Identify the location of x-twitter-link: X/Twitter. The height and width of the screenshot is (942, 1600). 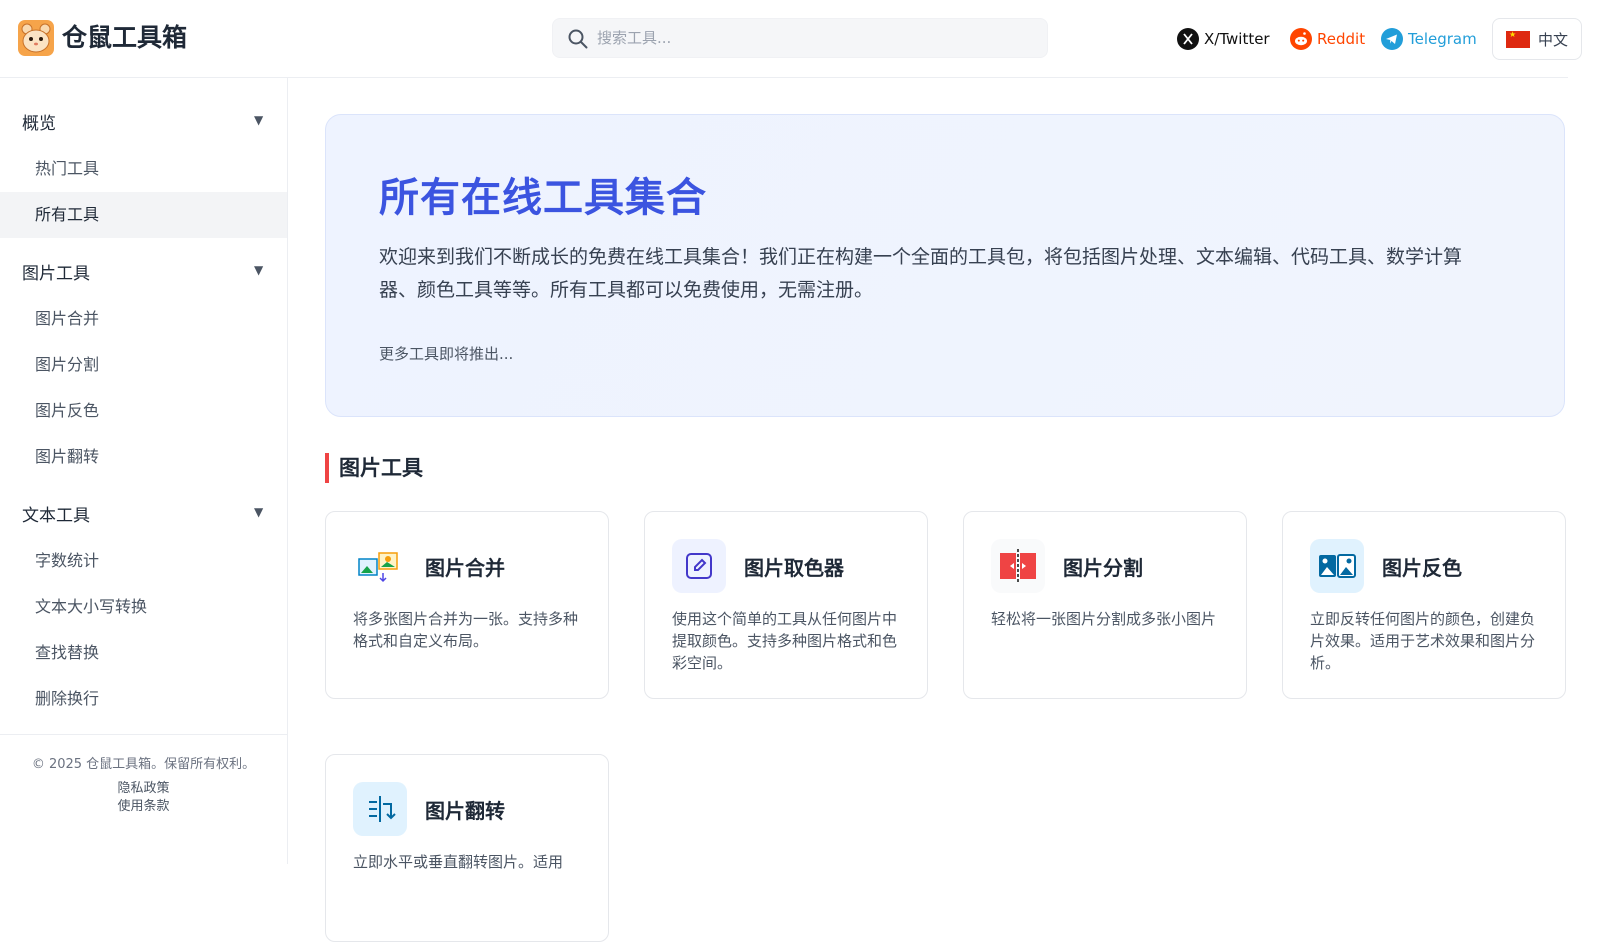
(1223, 39).